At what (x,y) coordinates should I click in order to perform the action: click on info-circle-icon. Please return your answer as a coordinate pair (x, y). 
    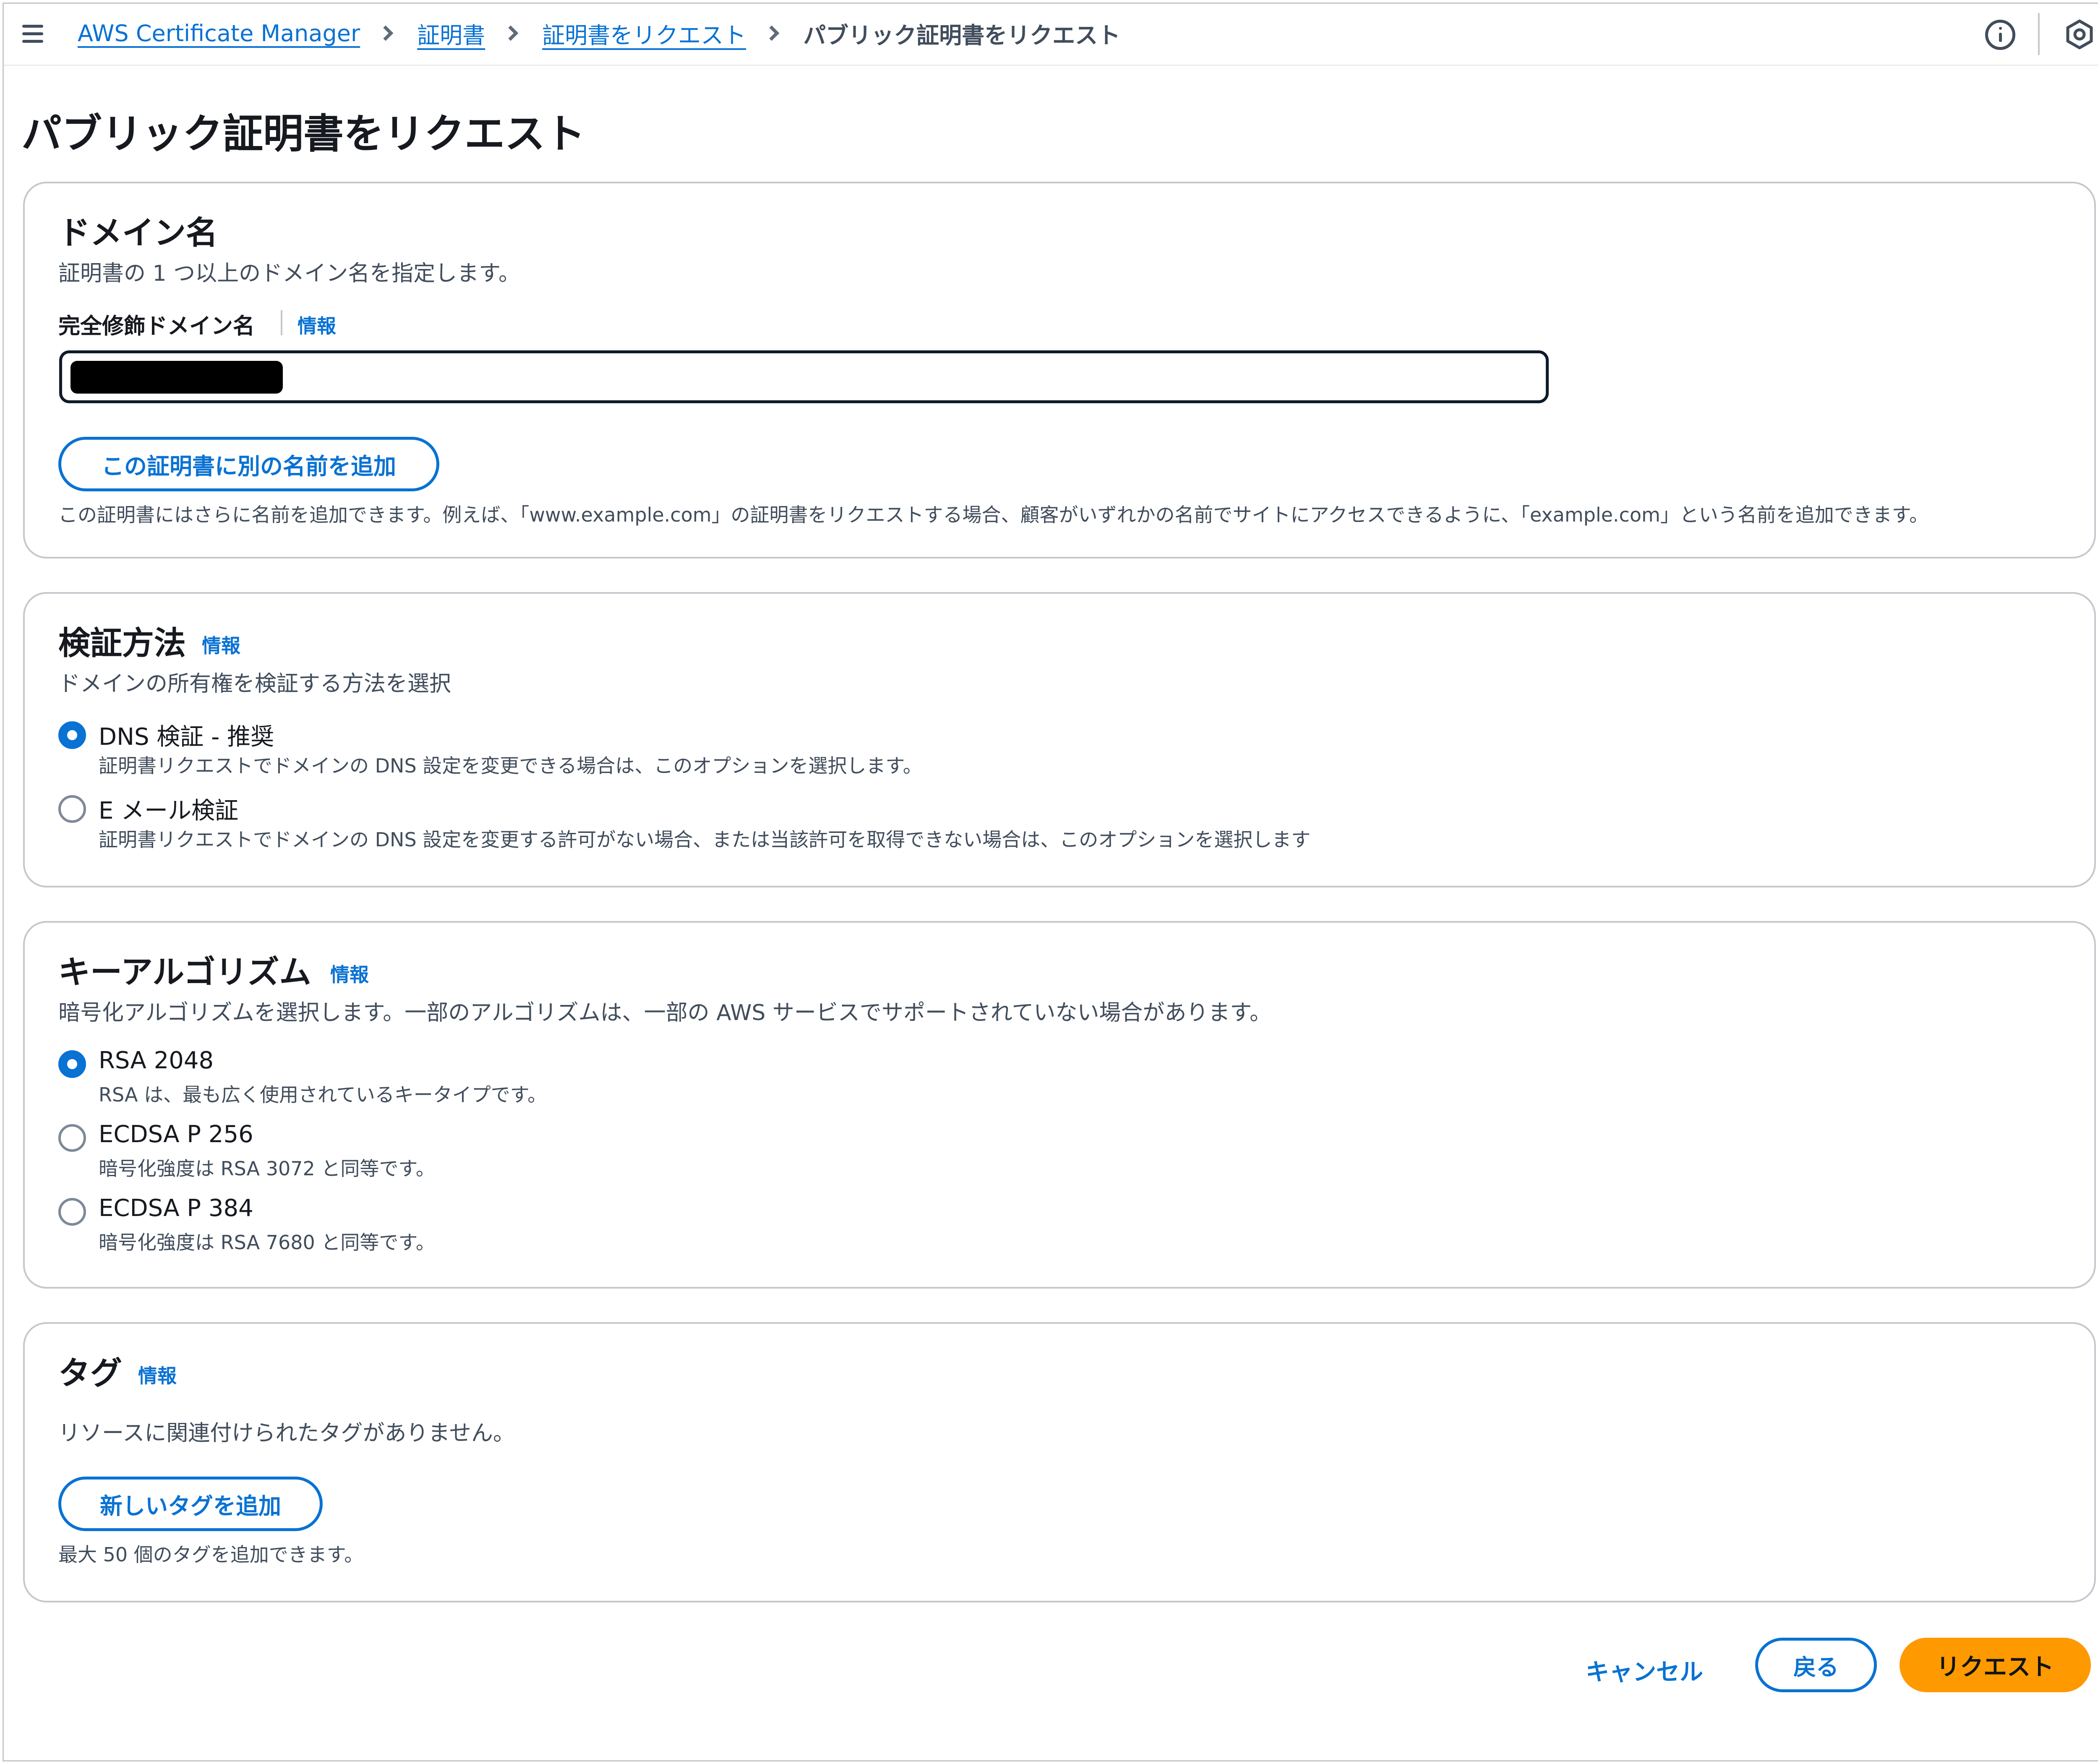
    Looking at the image, I should click on (2000, 35).